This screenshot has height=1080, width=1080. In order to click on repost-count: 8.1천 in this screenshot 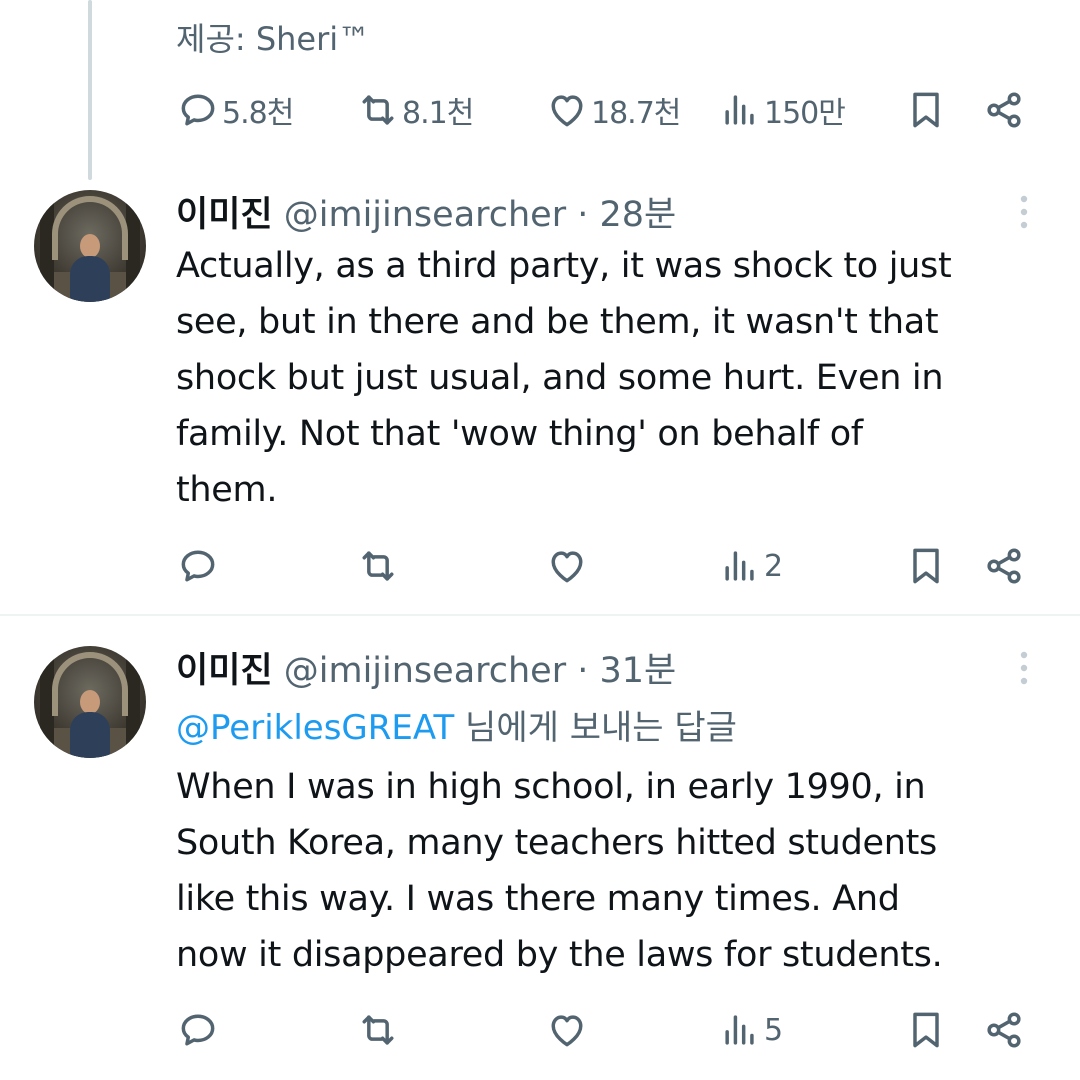, I will do `click(438, 113)`.